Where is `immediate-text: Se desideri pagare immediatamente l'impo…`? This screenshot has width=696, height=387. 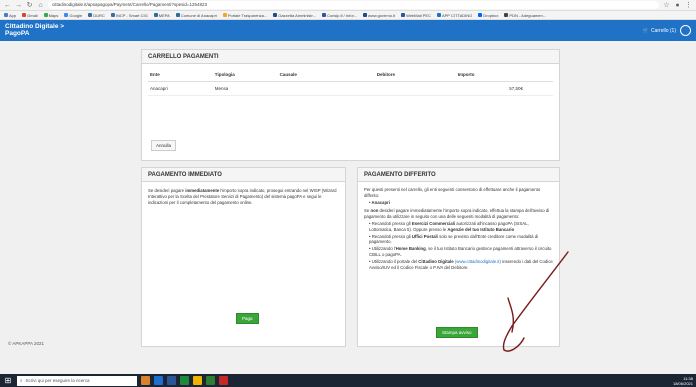
immediate-text: Se desideri pagare immediatamente l'impo… is located at coordinates (242, 196).